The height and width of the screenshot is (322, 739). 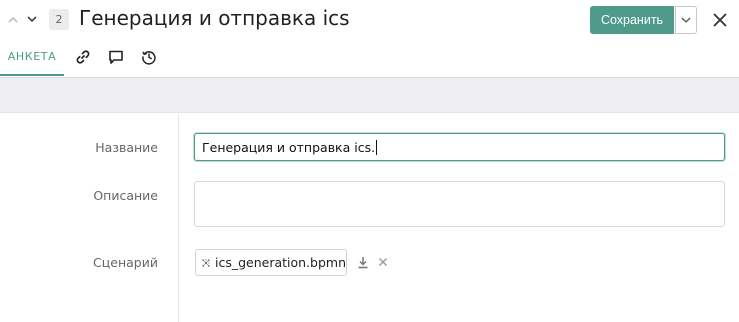 I want to click on history-icon, so click(x=149, y=58).